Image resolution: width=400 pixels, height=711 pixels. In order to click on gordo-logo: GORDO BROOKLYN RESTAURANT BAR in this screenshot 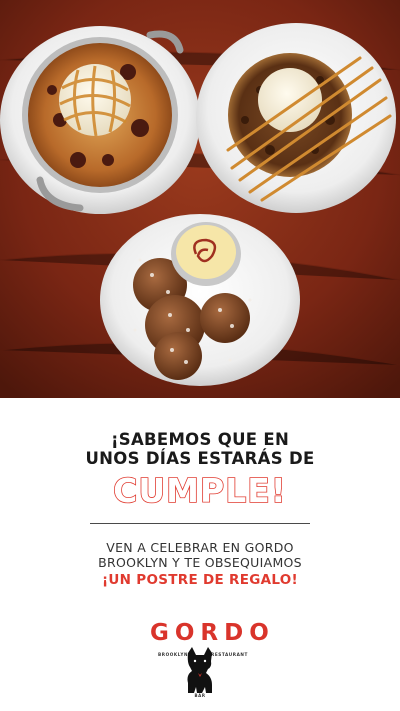, I will do `click(212, 660)`.